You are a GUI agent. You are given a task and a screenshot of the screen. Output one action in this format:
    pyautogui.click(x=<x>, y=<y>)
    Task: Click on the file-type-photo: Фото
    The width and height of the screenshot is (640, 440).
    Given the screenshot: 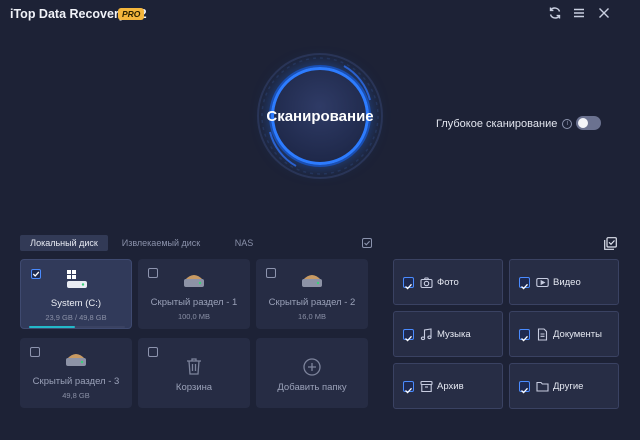 What is the action you would take?
    pyautogui.click(x=448, y=282)
    